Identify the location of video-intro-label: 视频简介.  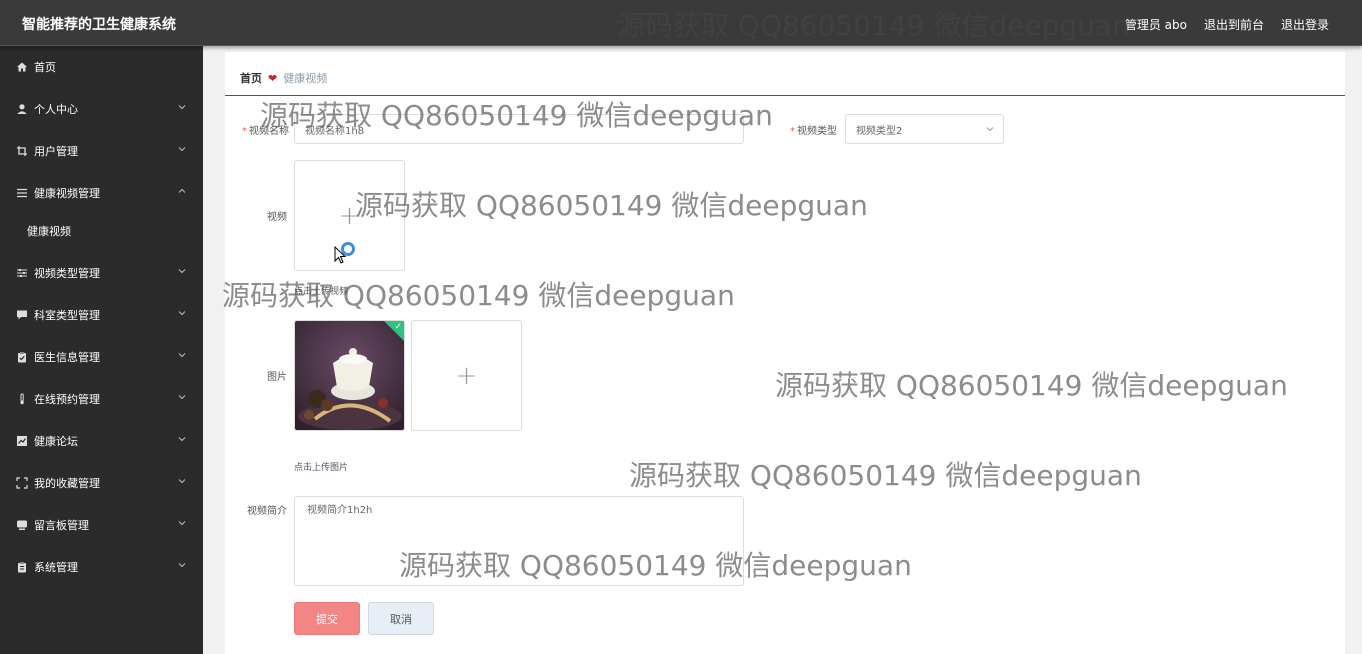
(267, 511).